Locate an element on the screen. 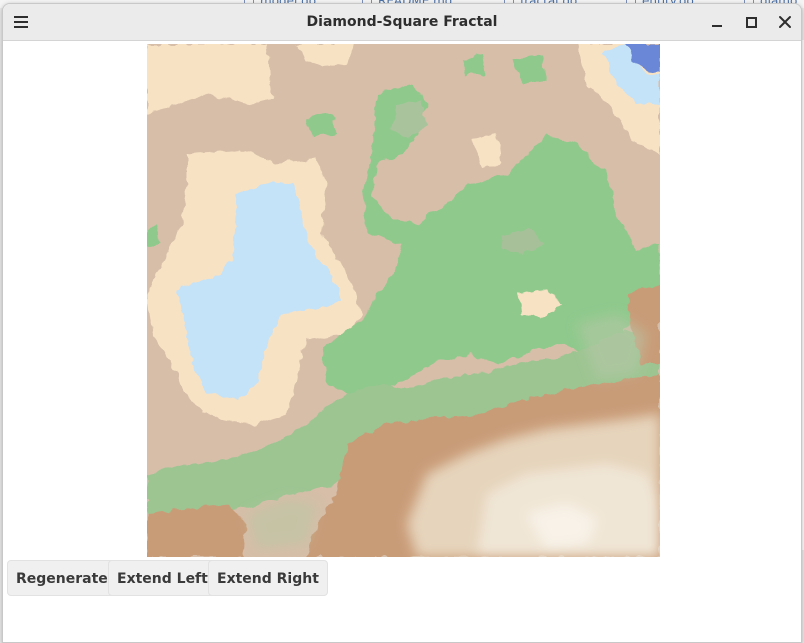  close-button is located at coordinates (785, 22).